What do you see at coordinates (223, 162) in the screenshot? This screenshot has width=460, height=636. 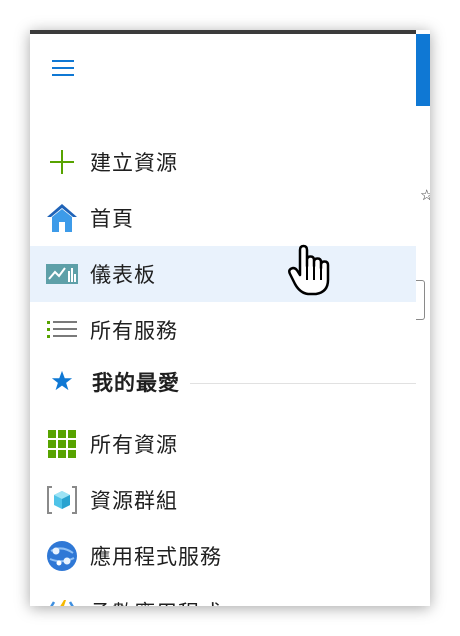 I see `menu-item-create-resource: 建立資源` at bounding box center [223, 162].